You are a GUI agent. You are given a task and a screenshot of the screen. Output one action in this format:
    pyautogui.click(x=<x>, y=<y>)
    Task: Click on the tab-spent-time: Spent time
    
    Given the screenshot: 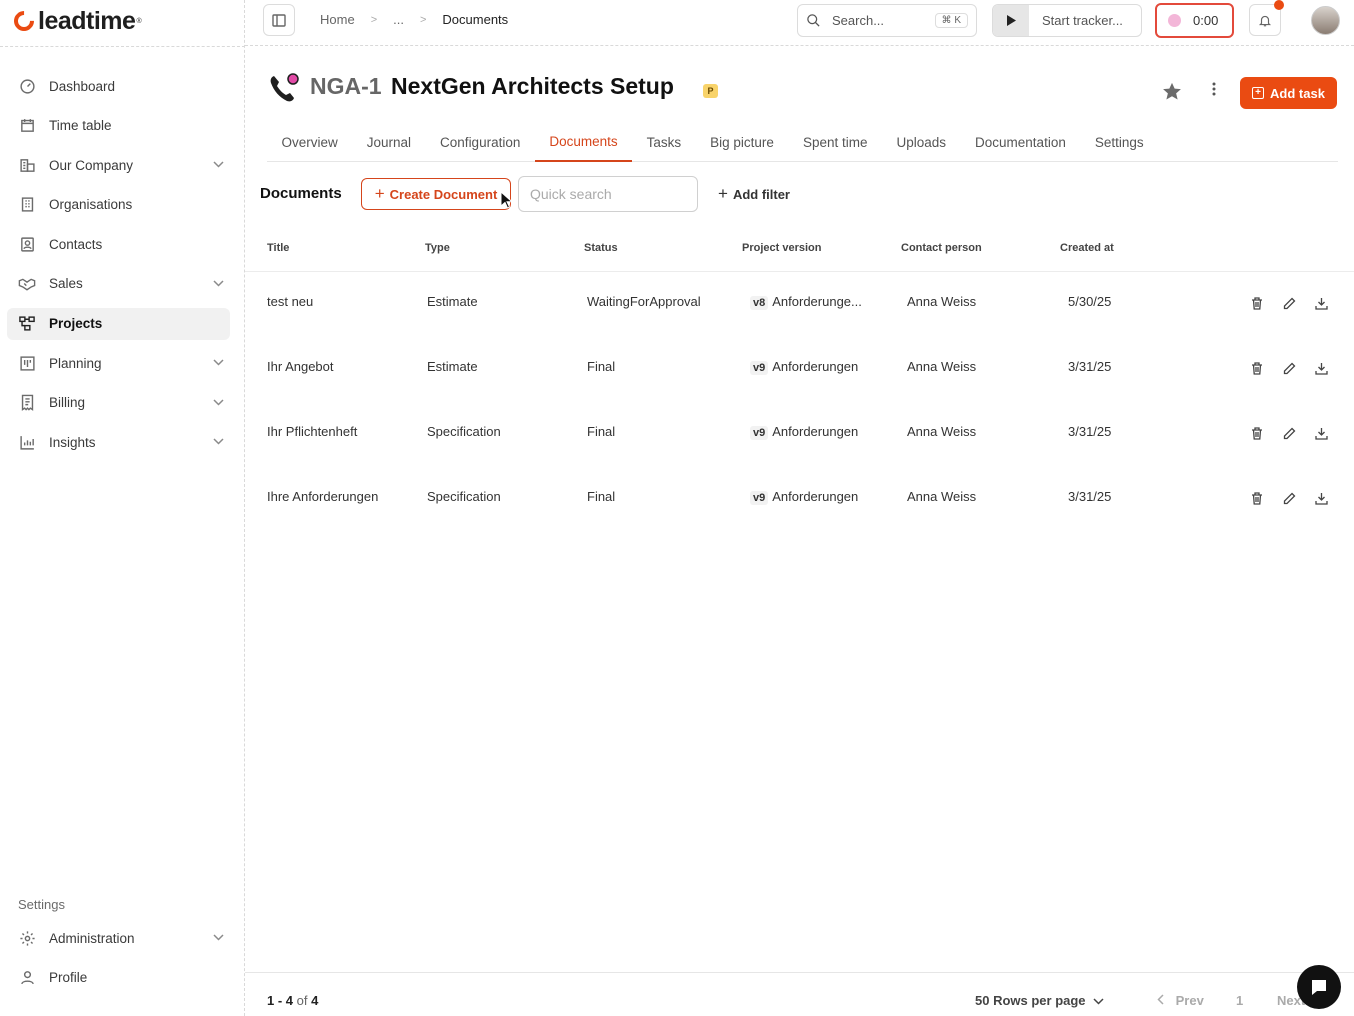 What is the action you would take?
    pyautogui.click(x=835, y=142)
    